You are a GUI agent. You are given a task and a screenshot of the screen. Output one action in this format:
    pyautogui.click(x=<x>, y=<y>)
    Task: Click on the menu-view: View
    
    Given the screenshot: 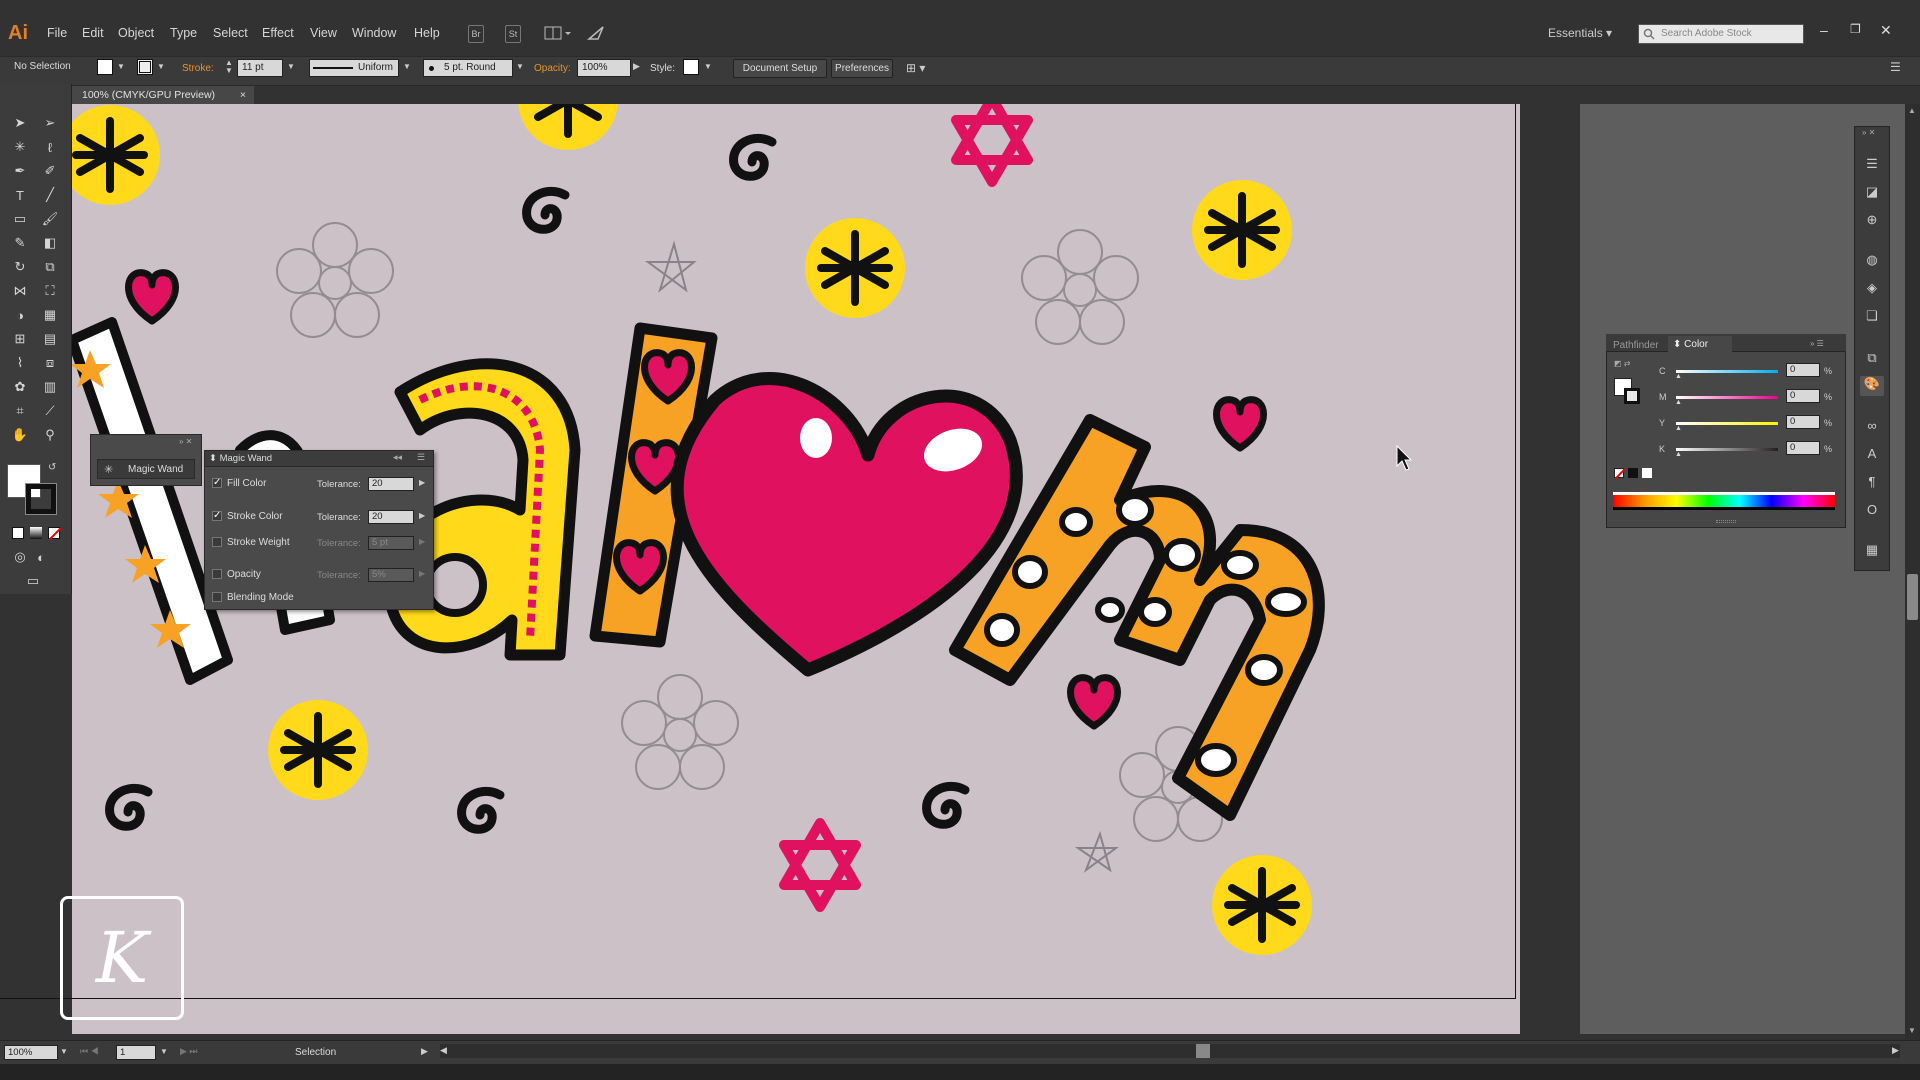 What is the action you would take?
    pyautogui.click(x=323, y=33)
    